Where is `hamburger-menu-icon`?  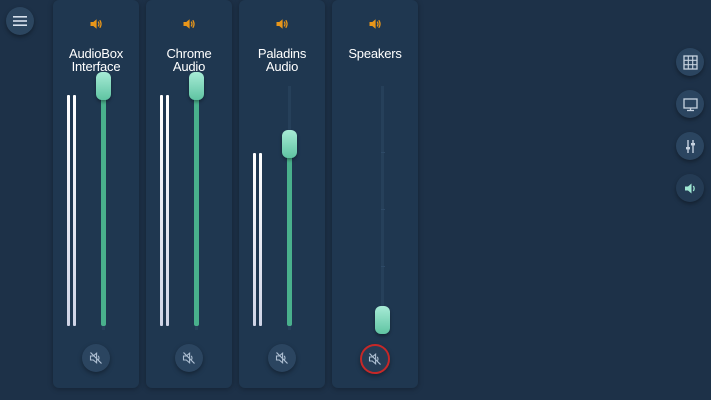
hamburger-menu-icon is located at coordinates (20, 21).